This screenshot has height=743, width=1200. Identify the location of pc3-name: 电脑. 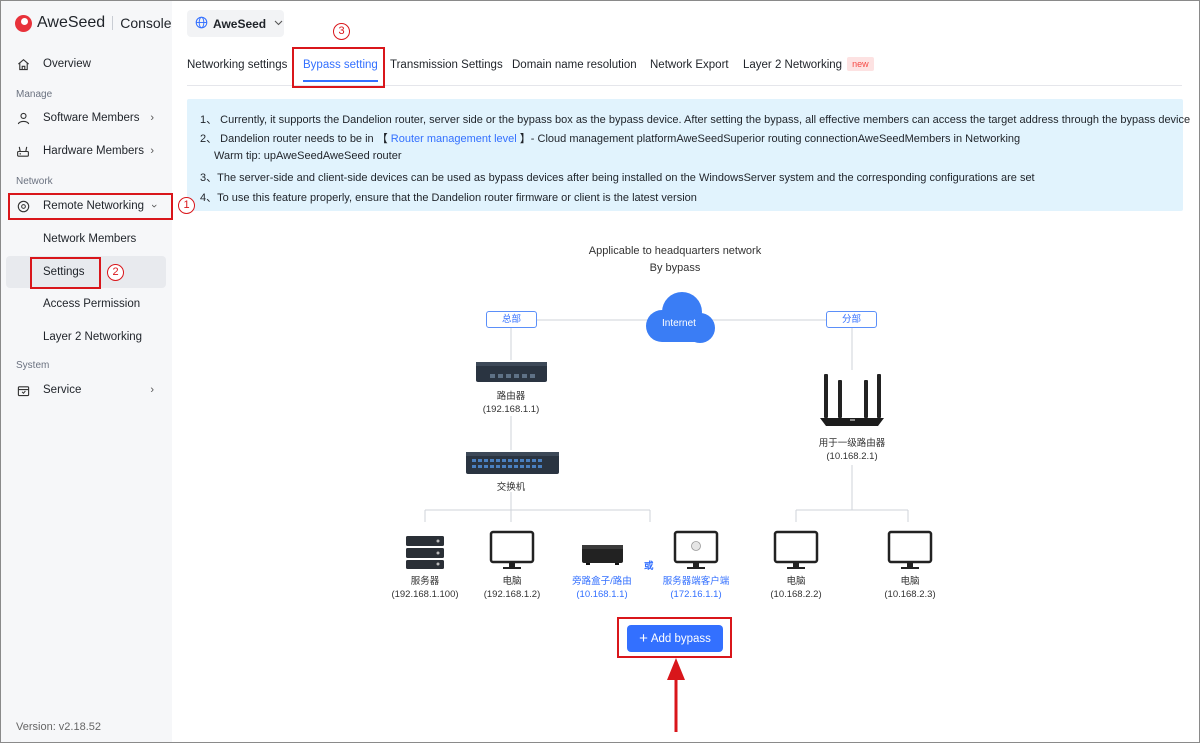
(910, 581).